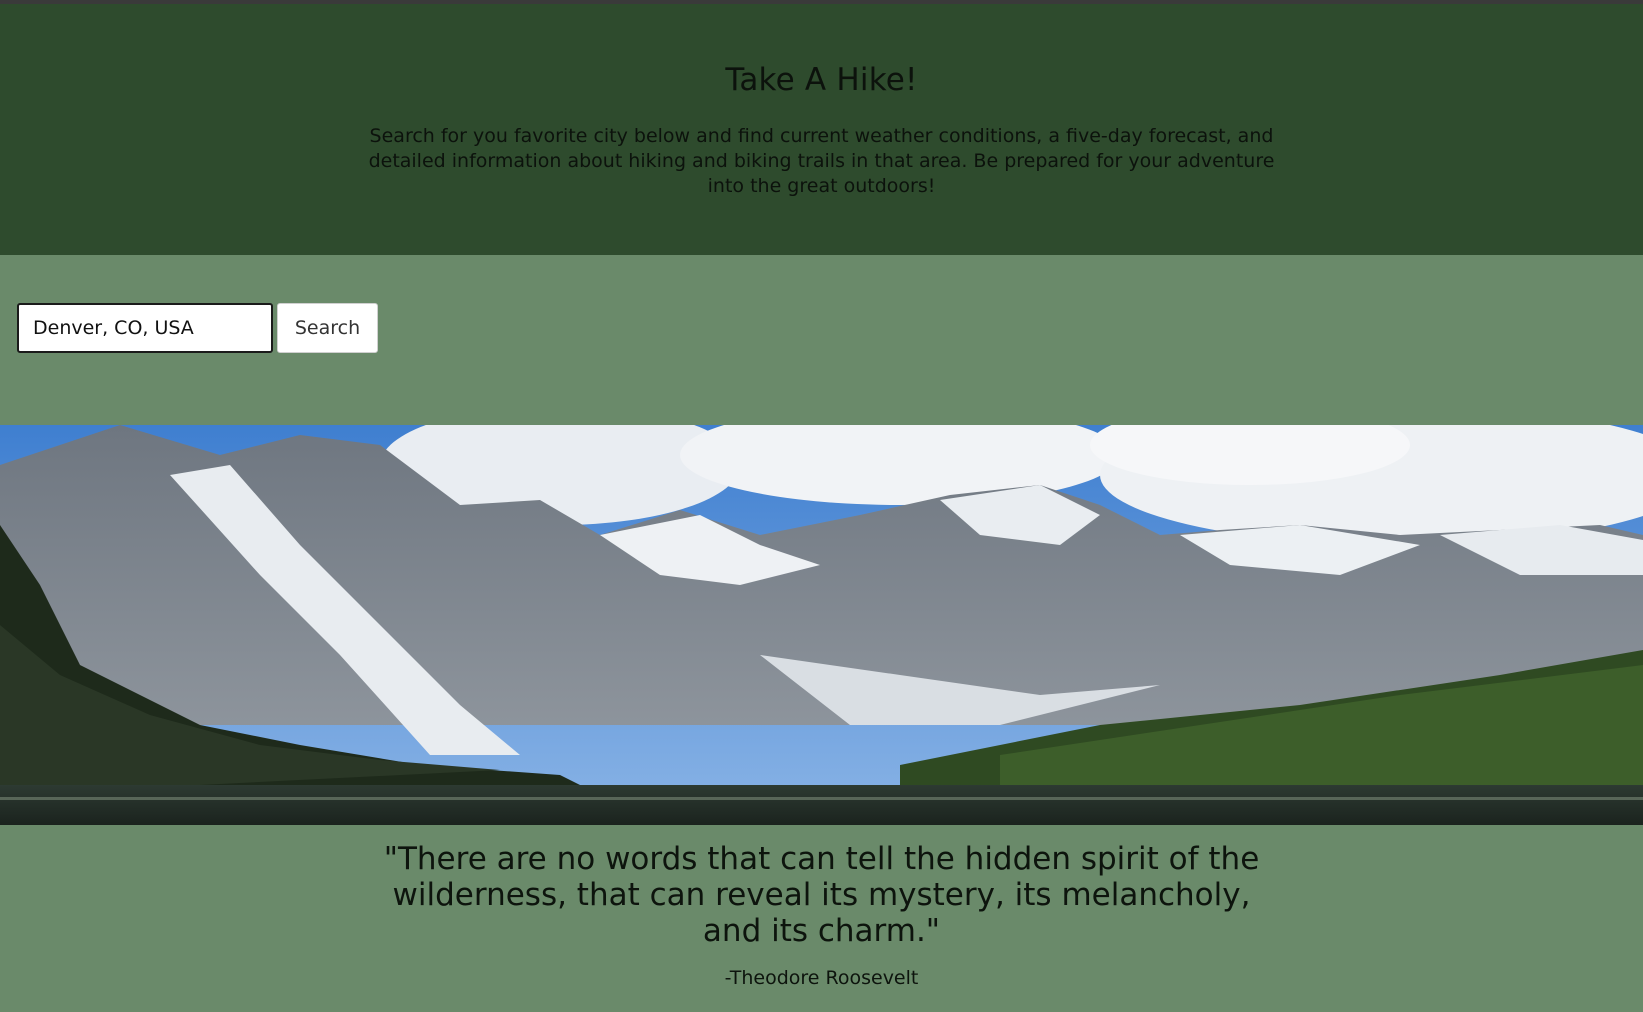  Describe the element at coordinates (821, 978) in the screenshot. I see `quote-author: -Theodore Roosevelt` at that location.